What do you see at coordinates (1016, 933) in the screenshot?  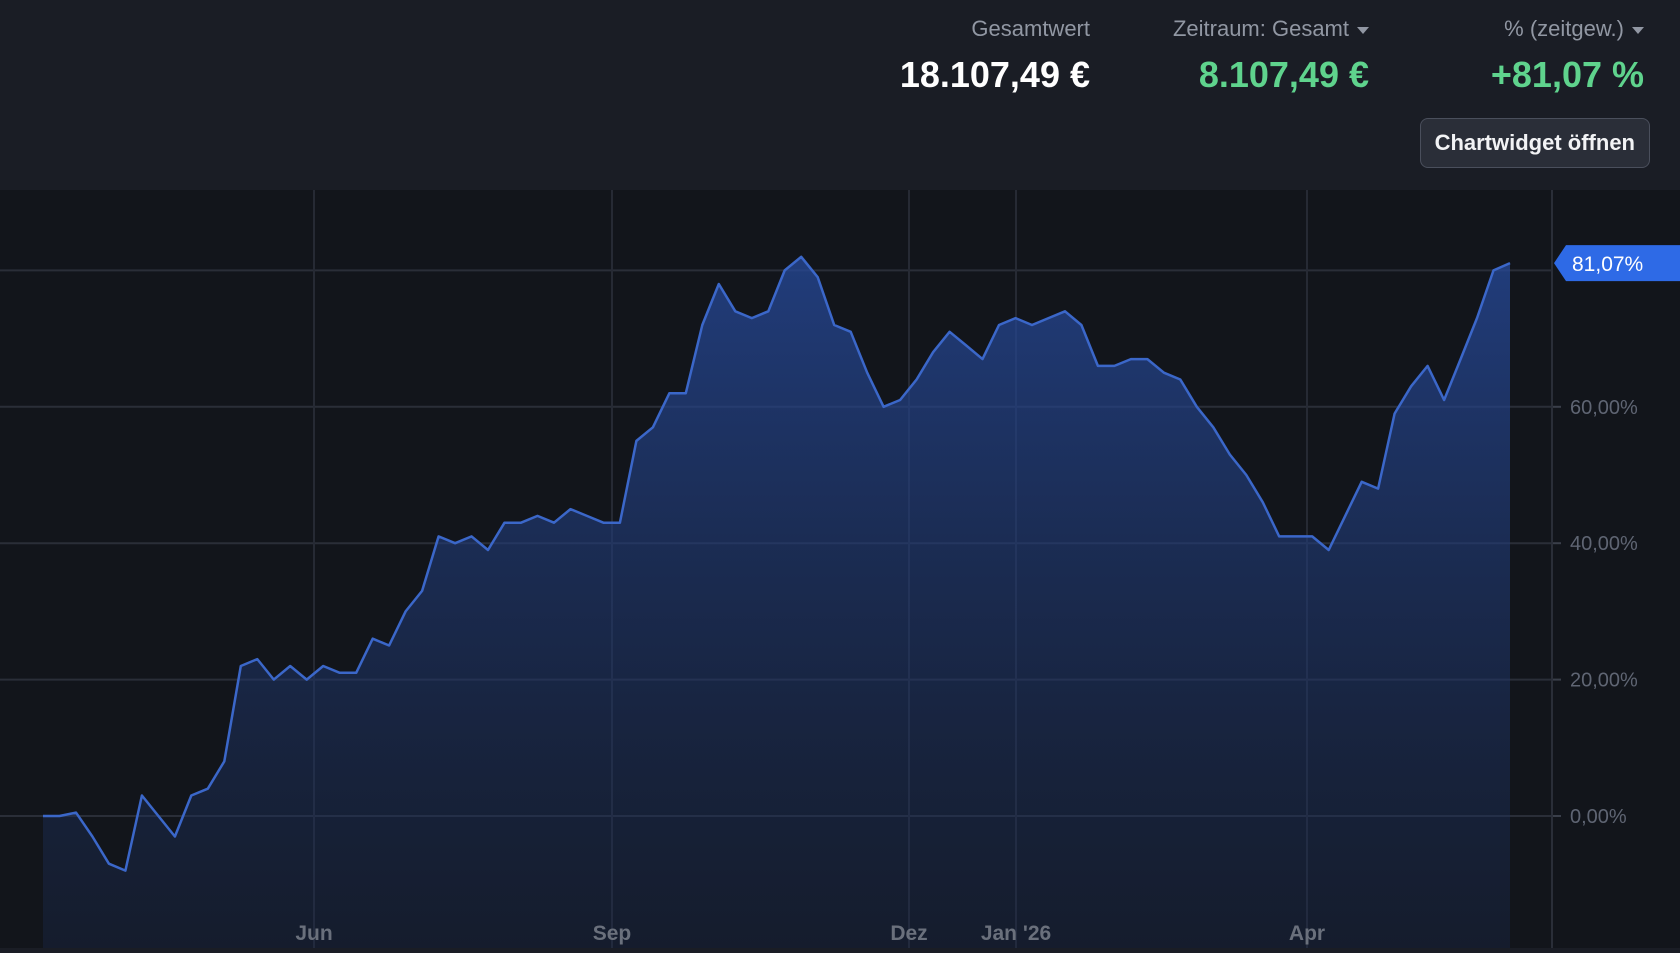 I see `x-tick-label: Jan '26` at bounding box center [1016, 933].